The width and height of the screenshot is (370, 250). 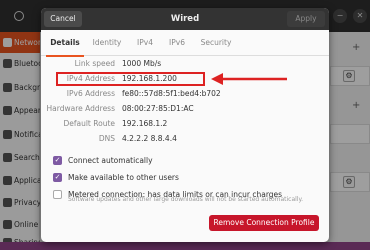 What do you see at coordinates (185, 246) in the screenshot?
I see `desktop-bottom-bar` at bounding box center [185, 246].